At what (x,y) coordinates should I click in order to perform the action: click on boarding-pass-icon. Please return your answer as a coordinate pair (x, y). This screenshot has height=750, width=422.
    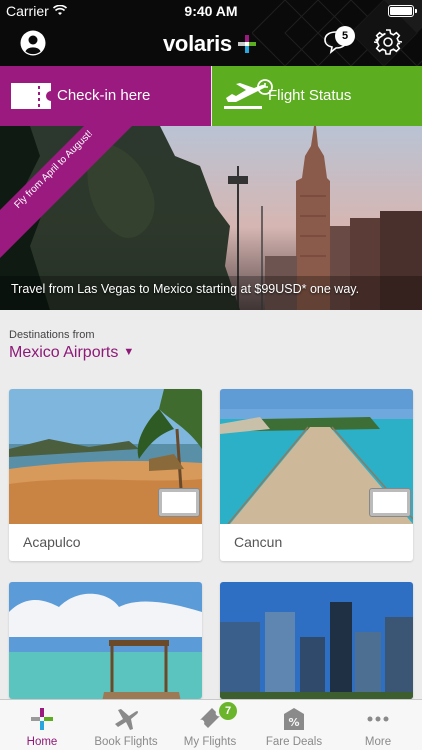
    Looking at the image, I should click on (31, 96).